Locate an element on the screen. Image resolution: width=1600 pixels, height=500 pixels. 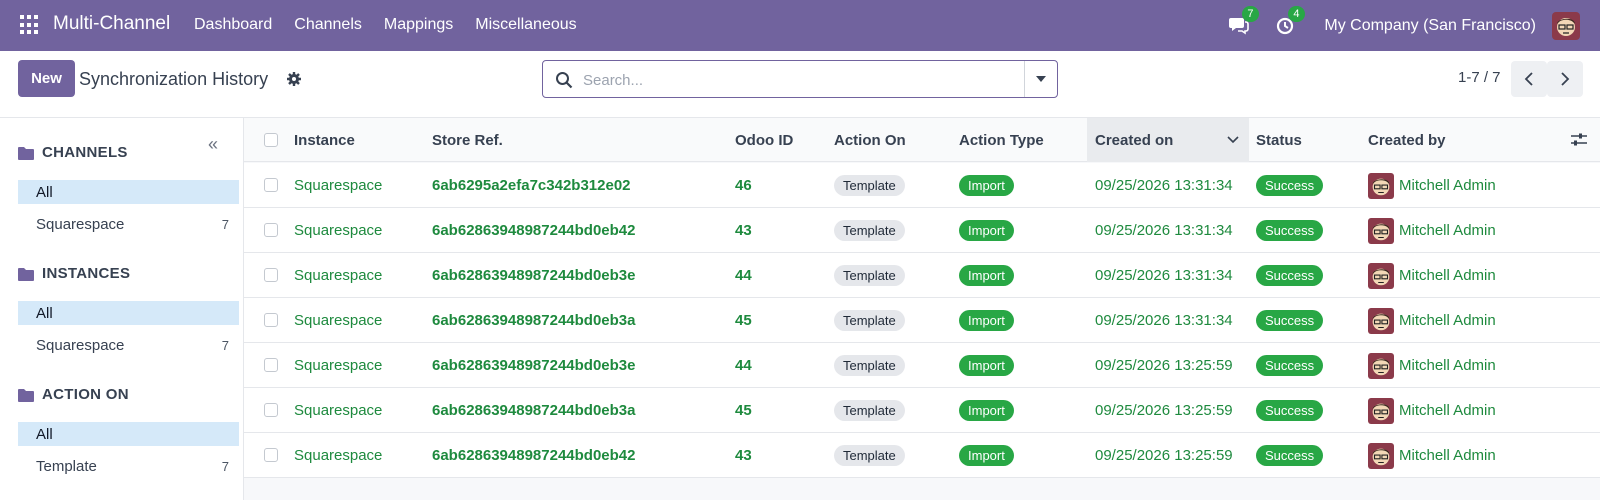
column-header-odoo-id: Odoo ID is located at coordinates (780, 140).